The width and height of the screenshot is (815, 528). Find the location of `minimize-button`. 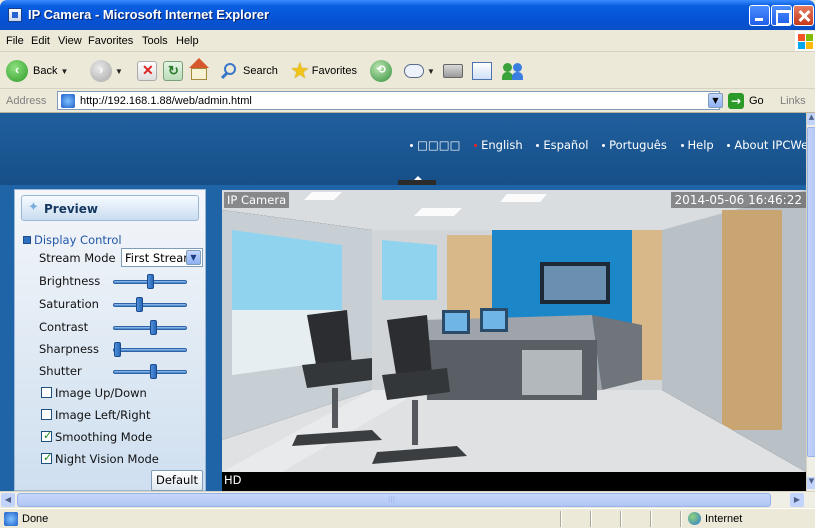

minimize-button is located at coordinates (759, 15).